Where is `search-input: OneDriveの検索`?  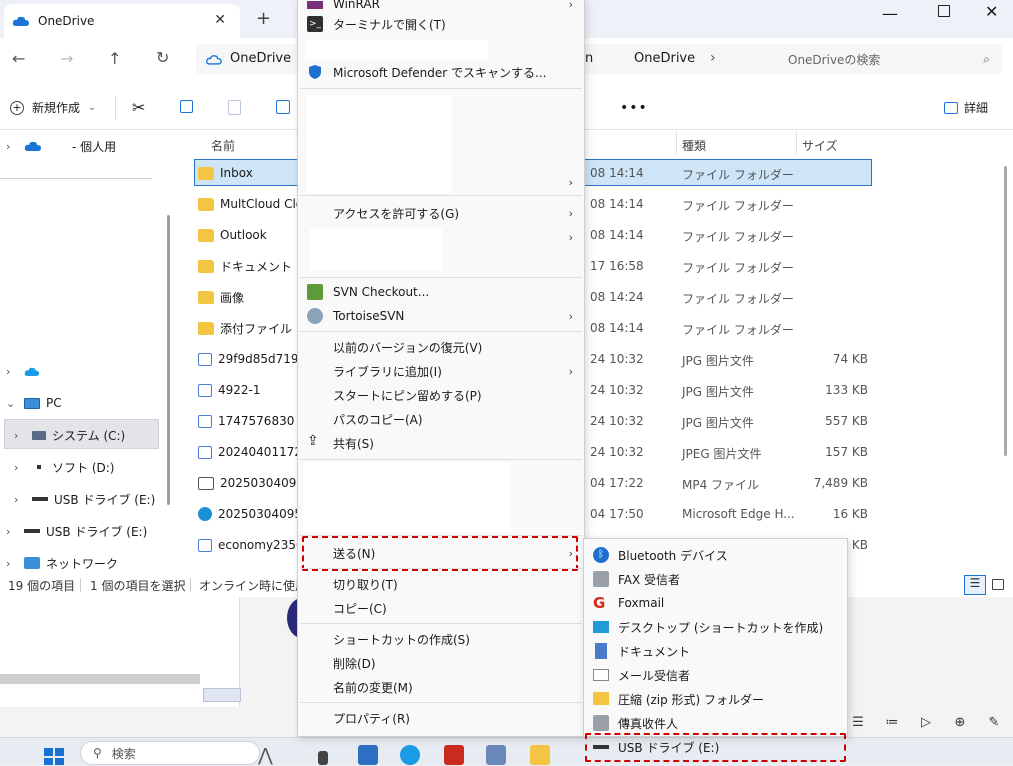
search-input: OneDriveの検索 is located at coordinates (834, 59).